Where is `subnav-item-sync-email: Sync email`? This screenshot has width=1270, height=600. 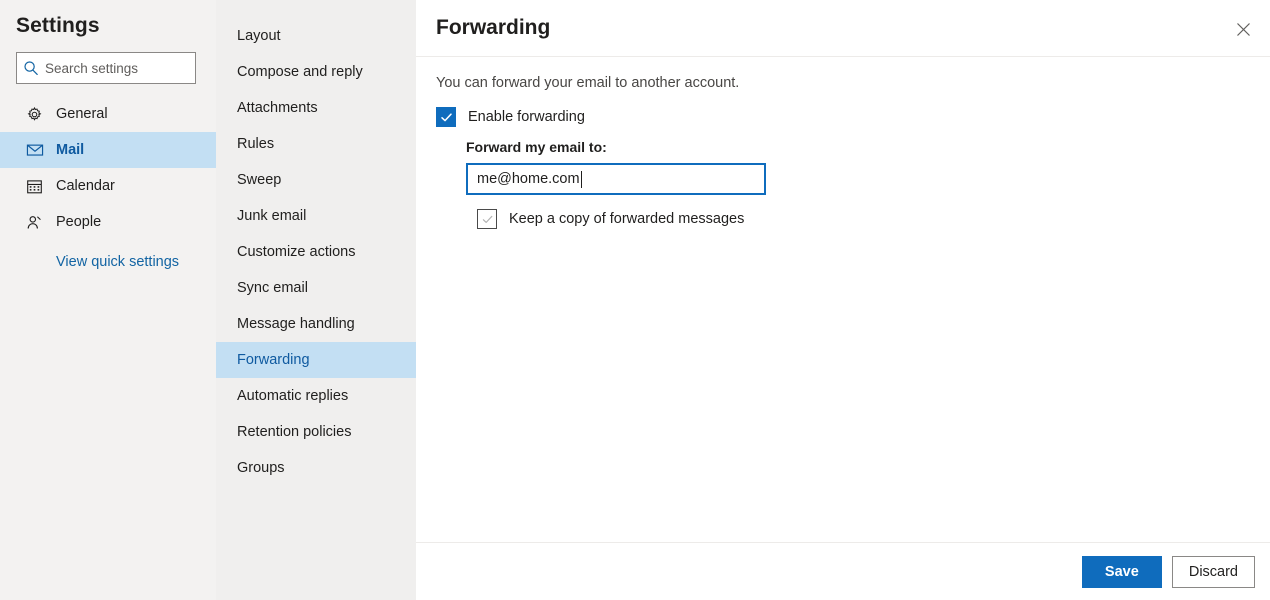 subnav-item-sync-email: Sync email is located at coordinates (316, 288).